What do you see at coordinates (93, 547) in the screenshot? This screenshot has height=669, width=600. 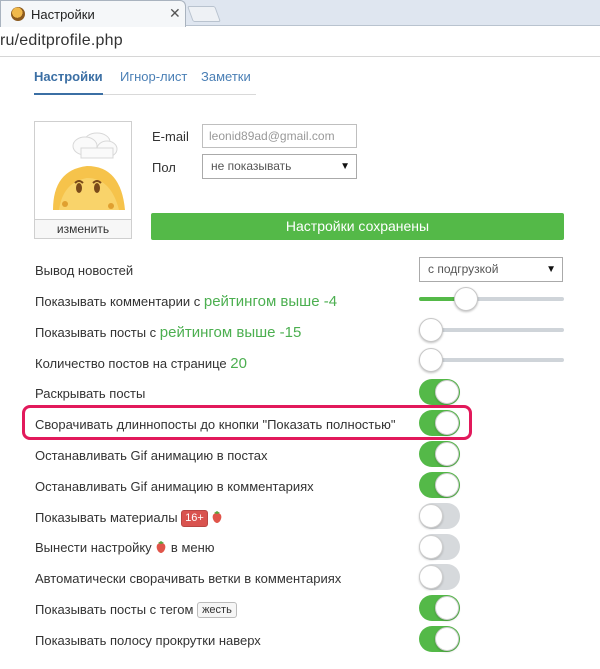 I see `menu-setting-text-before: Вынести настройку` at bounding box center [93, 547].